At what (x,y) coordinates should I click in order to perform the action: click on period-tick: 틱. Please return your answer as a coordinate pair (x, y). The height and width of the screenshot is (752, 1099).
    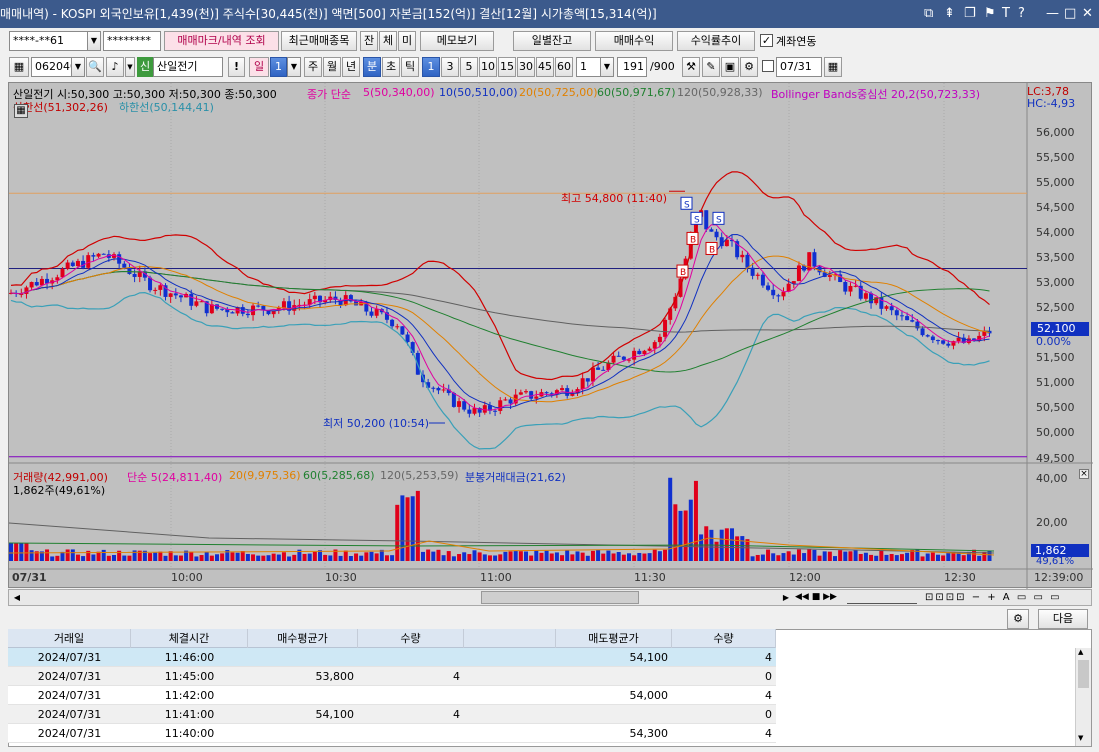
    Looking at the image, I should click on (410, 67).